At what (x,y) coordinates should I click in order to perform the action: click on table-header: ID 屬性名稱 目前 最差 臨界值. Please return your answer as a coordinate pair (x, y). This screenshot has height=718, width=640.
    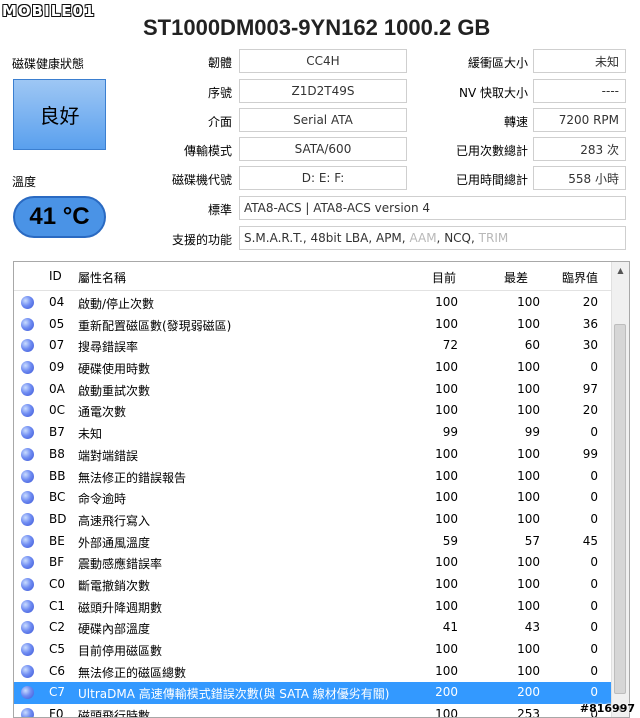
    Looking at the image, I should click on (313, 276).